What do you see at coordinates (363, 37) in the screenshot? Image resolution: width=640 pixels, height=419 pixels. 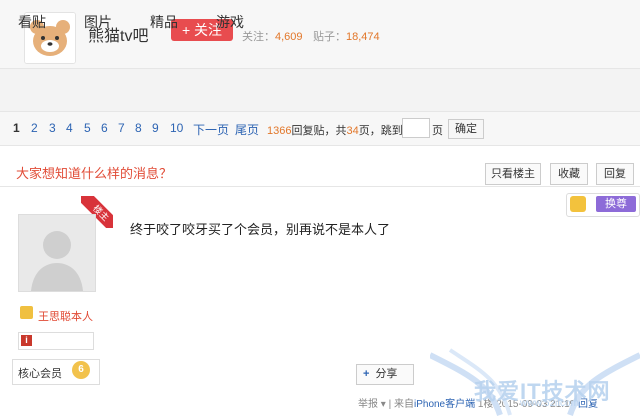 I see `posts-stat-value: 18,474` at bounding box center [363, 37].